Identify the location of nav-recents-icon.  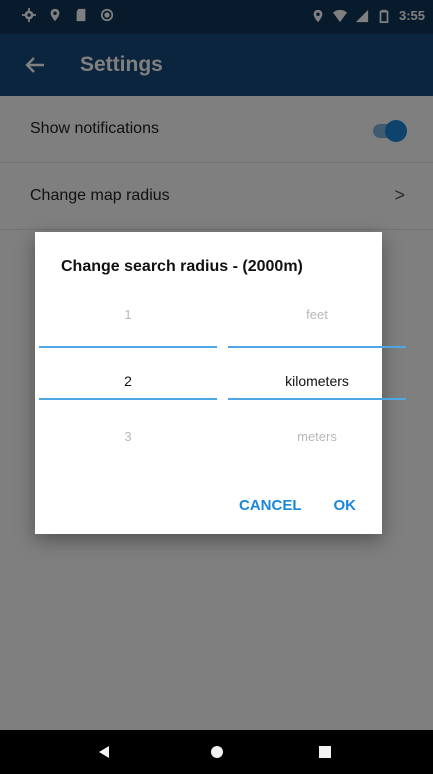
(325, 752).